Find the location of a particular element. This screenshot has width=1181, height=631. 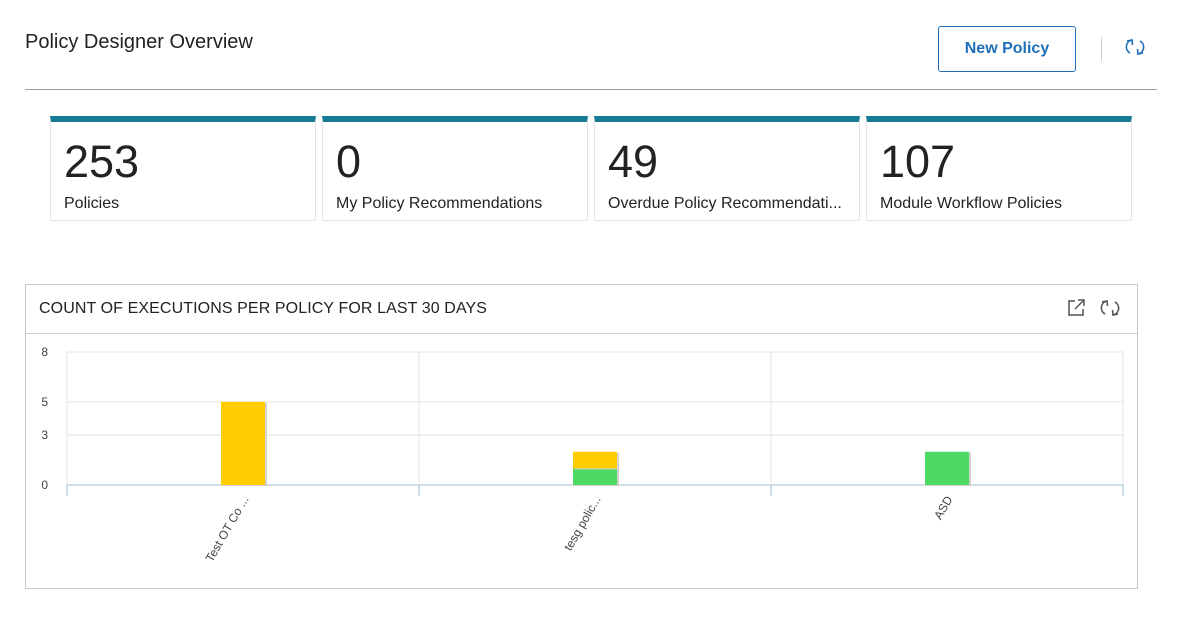

card-value: 253 is located at coordinates (102, 161).